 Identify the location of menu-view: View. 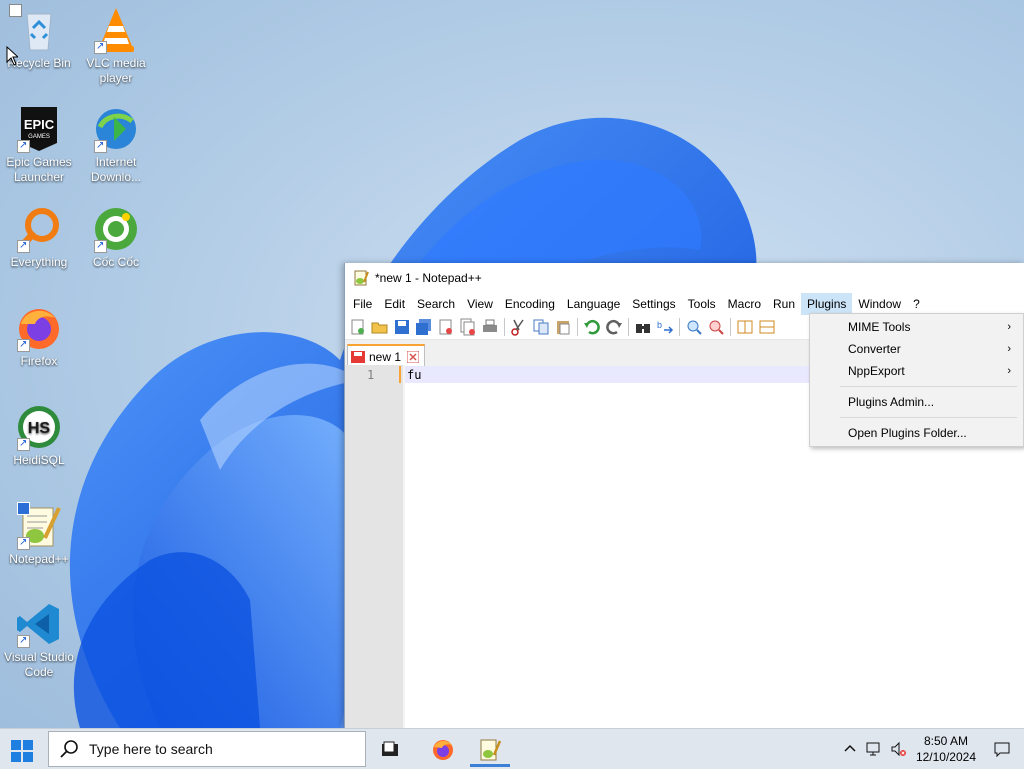
(480, 304).